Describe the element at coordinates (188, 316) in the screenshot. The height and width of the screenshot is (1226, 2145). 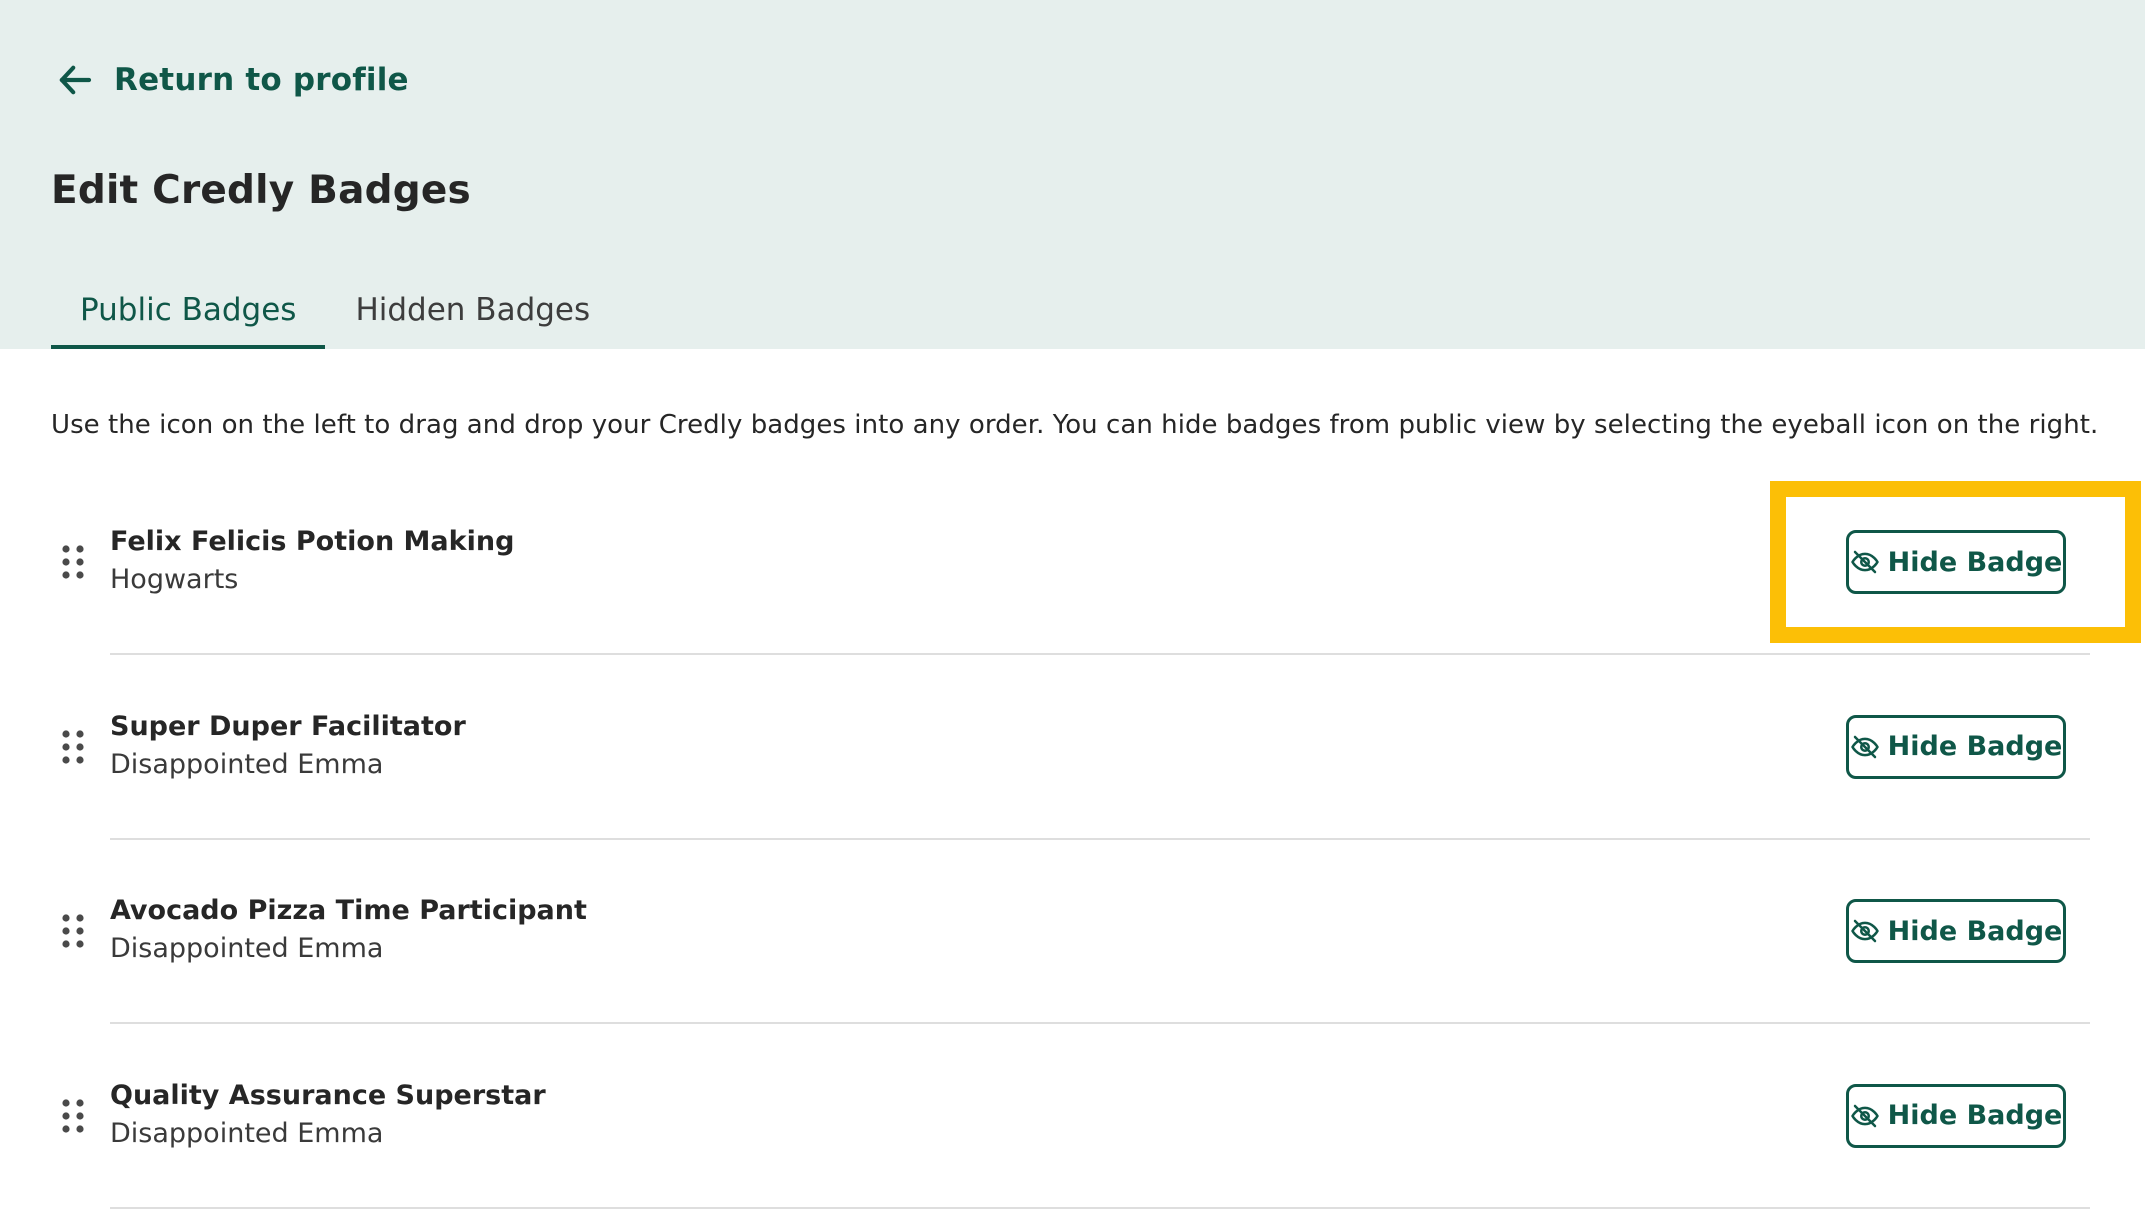
I see `tab-public-badges: Public Badges` at that location.